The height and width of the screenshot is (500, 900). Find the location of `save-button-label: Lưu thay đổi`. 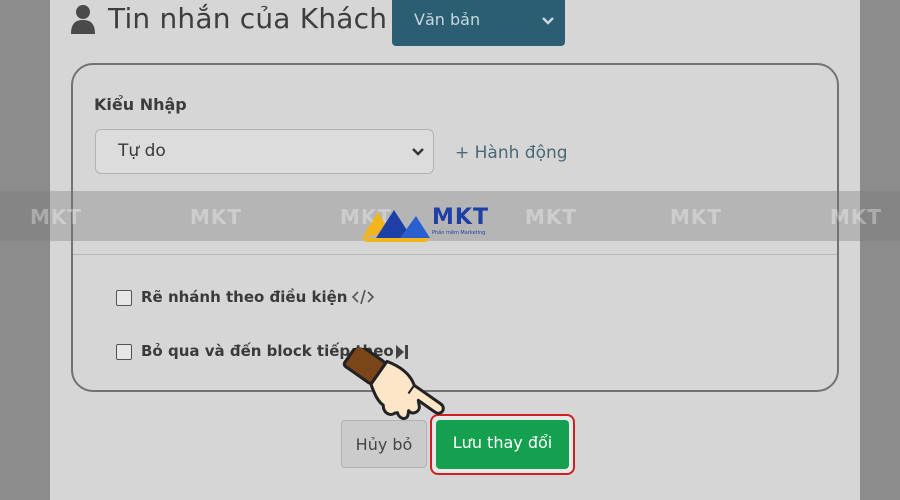

save-button-label: Lưu thay đổi is located at coordinates (502, 444).